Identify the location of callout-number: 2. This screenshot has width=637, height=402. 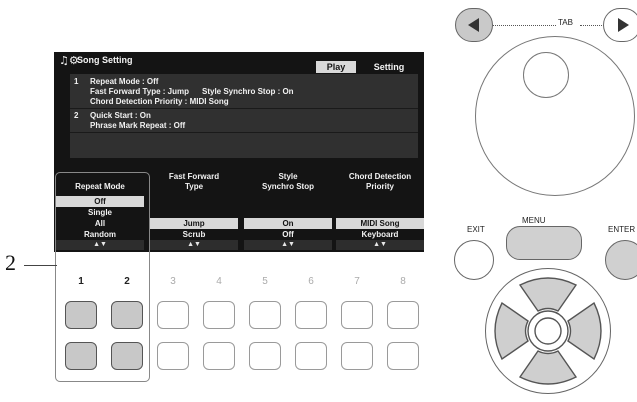
(10, 262).